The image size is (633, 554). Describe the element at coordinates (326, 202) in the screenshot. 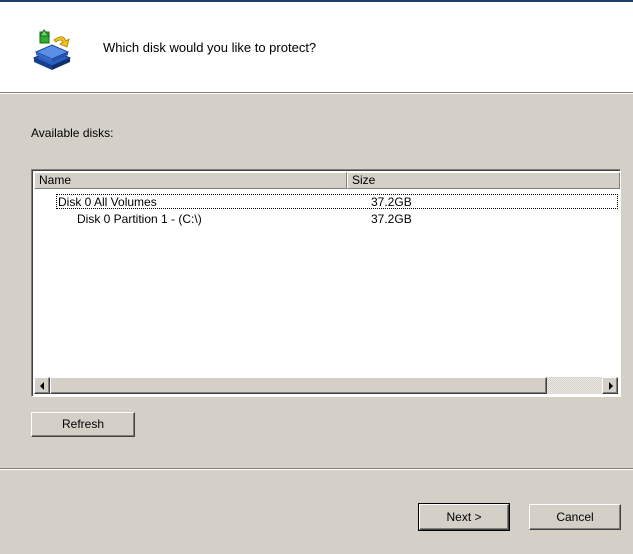

I see `list-item: Disk 0 All Volumes 37.2GB` at that location.